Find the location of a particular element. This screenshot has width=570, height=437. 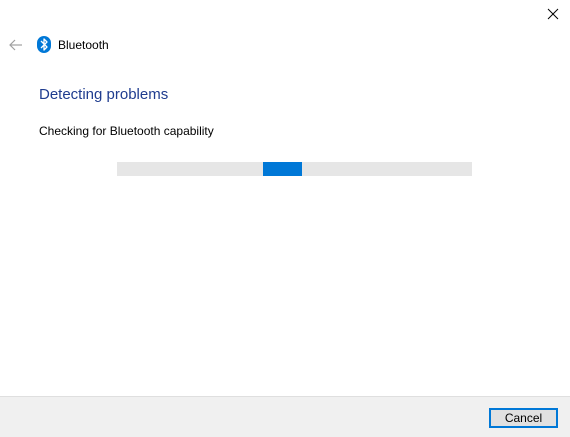

progress-indicator is located at coordinates (282, 169).